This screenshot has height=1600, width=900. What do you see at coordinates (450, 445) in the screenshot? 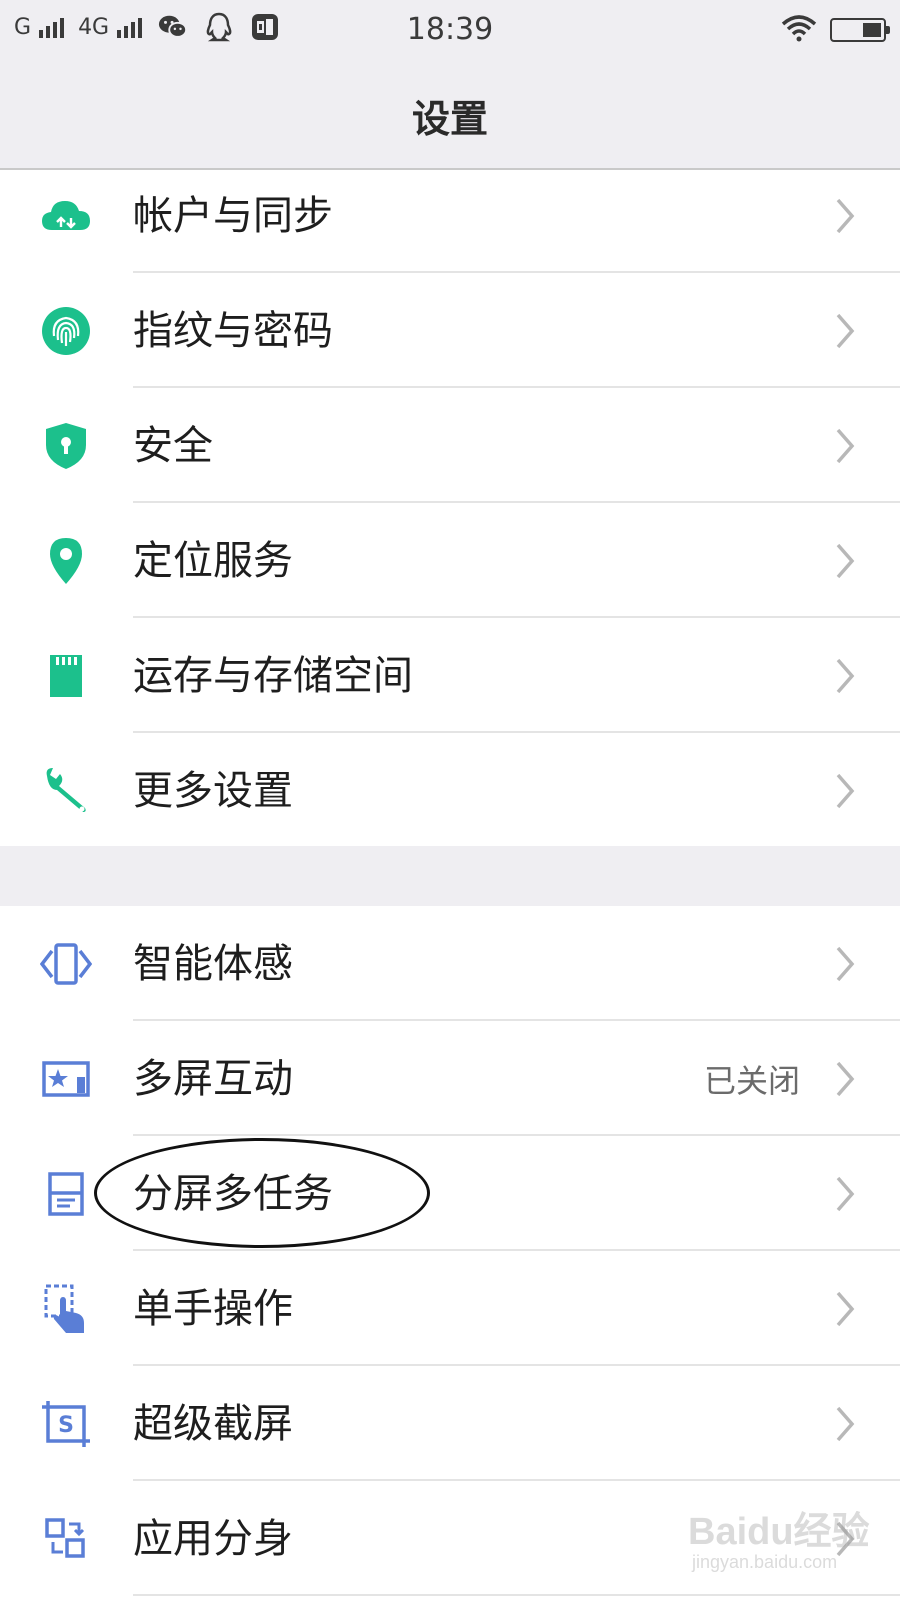
I see `settings-item-security: 安全` at bounding box center [450, 445].